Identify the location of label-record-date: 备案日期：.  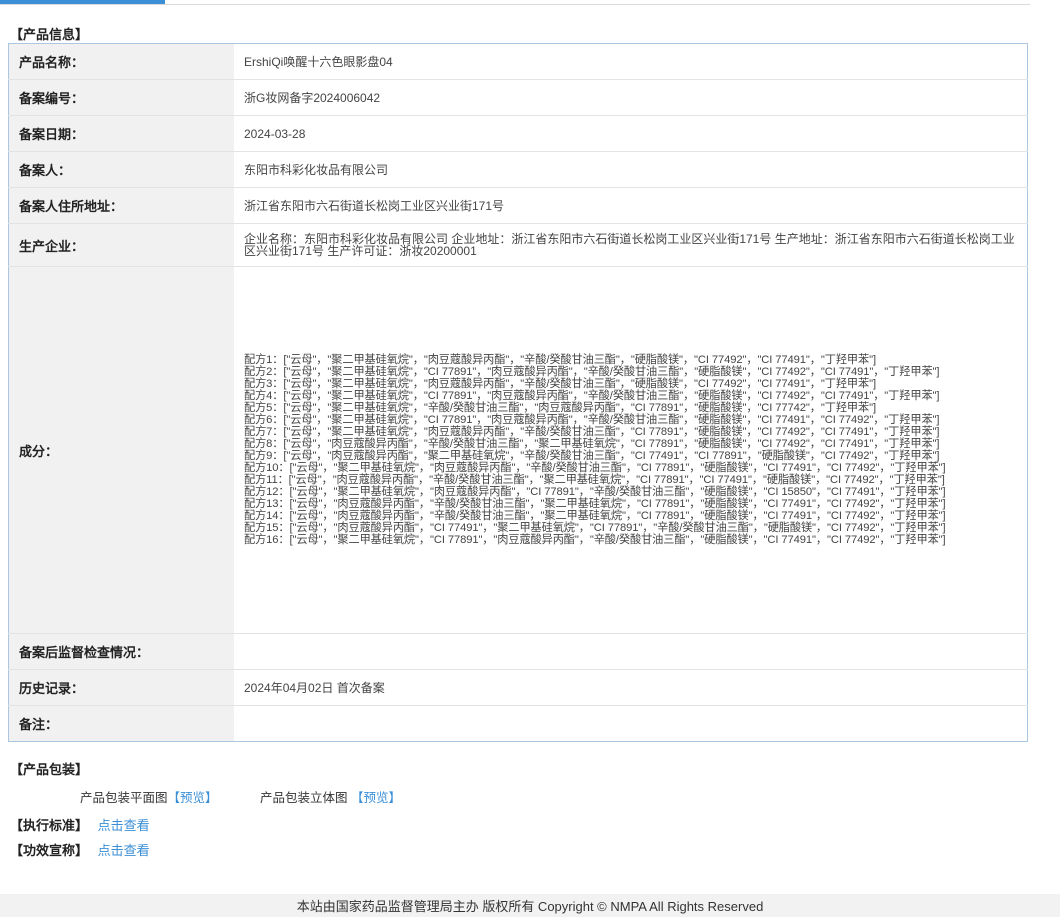
(121, 133).